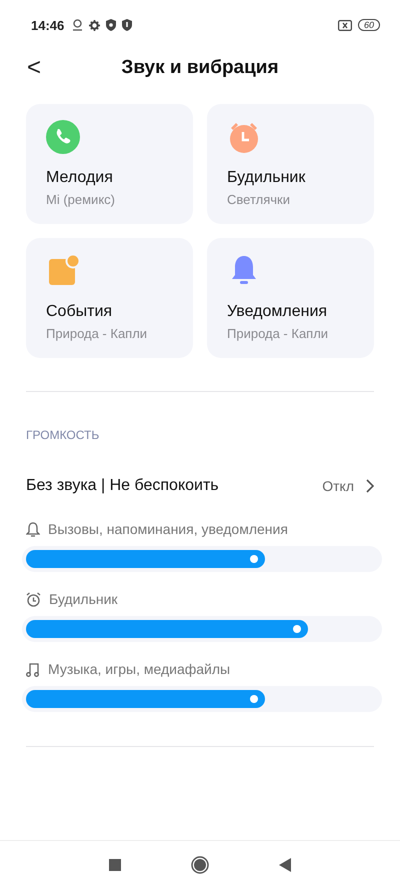  Describe the element at coordinates (62, 435) in the screenshot. I see `section-heading: ГРОМКОСТЬ` at that location.